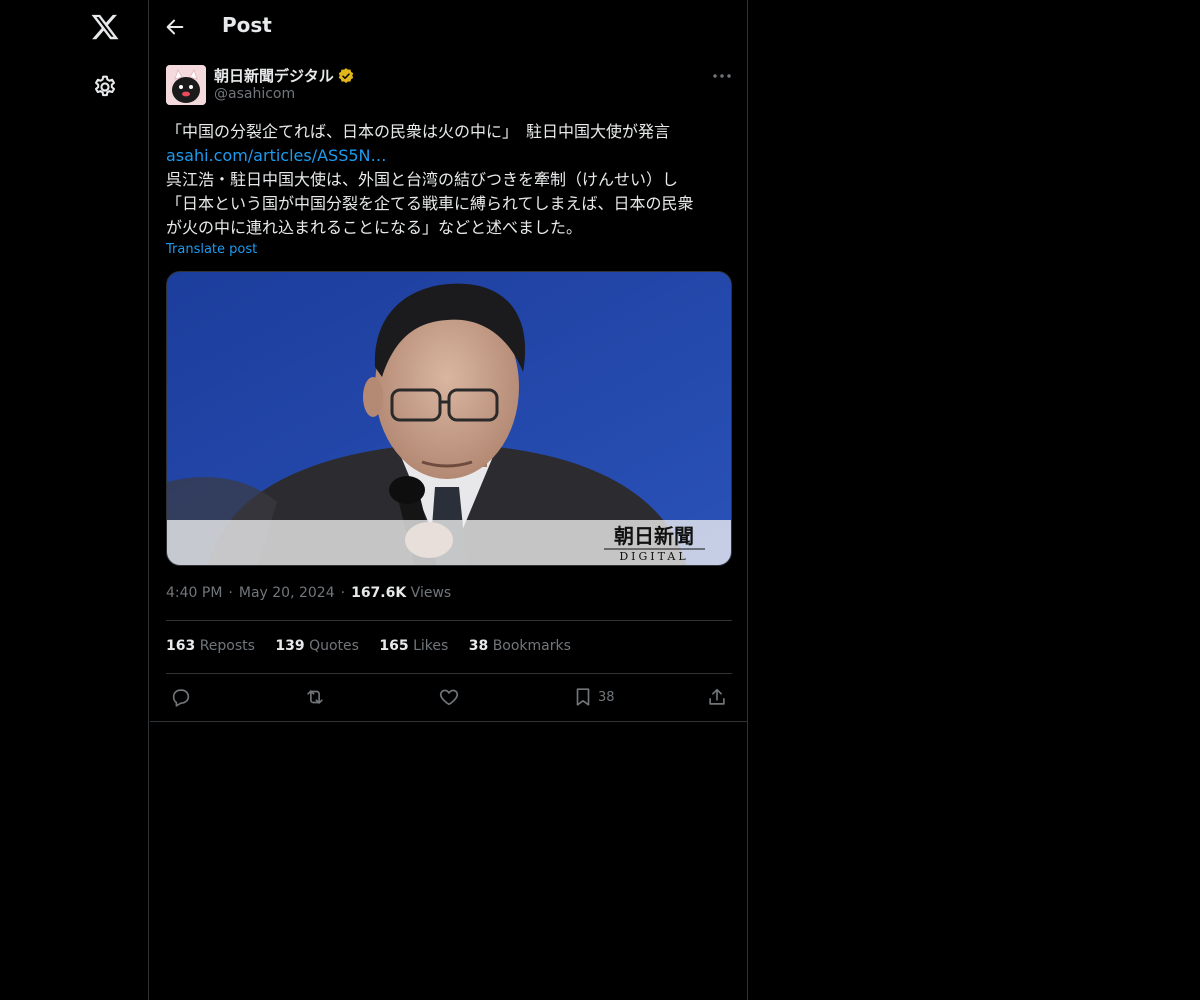 The height and width of the screenshot is (1000, 1200). I want to click on quotes-stat: 139 Quotes, so click(317, 646).